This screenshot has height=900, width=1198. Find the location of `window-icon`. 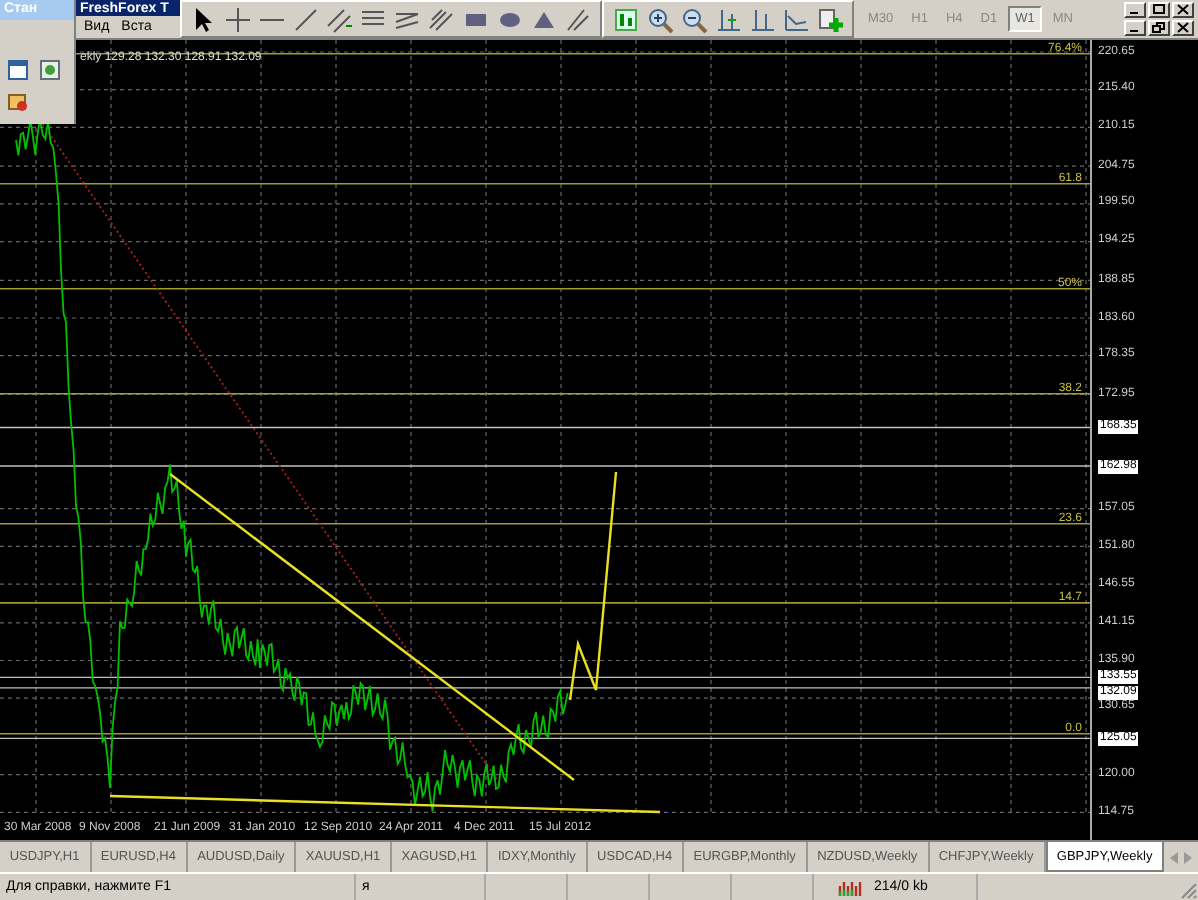

window-icon is located at coordinates (18, 70).